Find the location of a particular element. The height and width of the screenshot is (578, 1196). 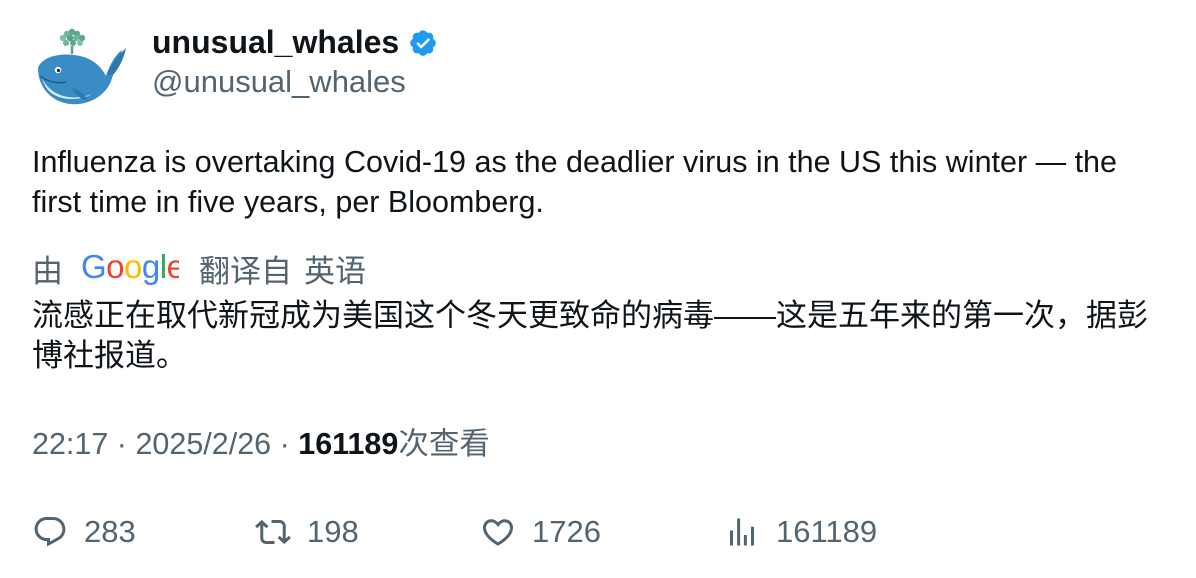

svg-text: Google is located at coordinates (130, 267).